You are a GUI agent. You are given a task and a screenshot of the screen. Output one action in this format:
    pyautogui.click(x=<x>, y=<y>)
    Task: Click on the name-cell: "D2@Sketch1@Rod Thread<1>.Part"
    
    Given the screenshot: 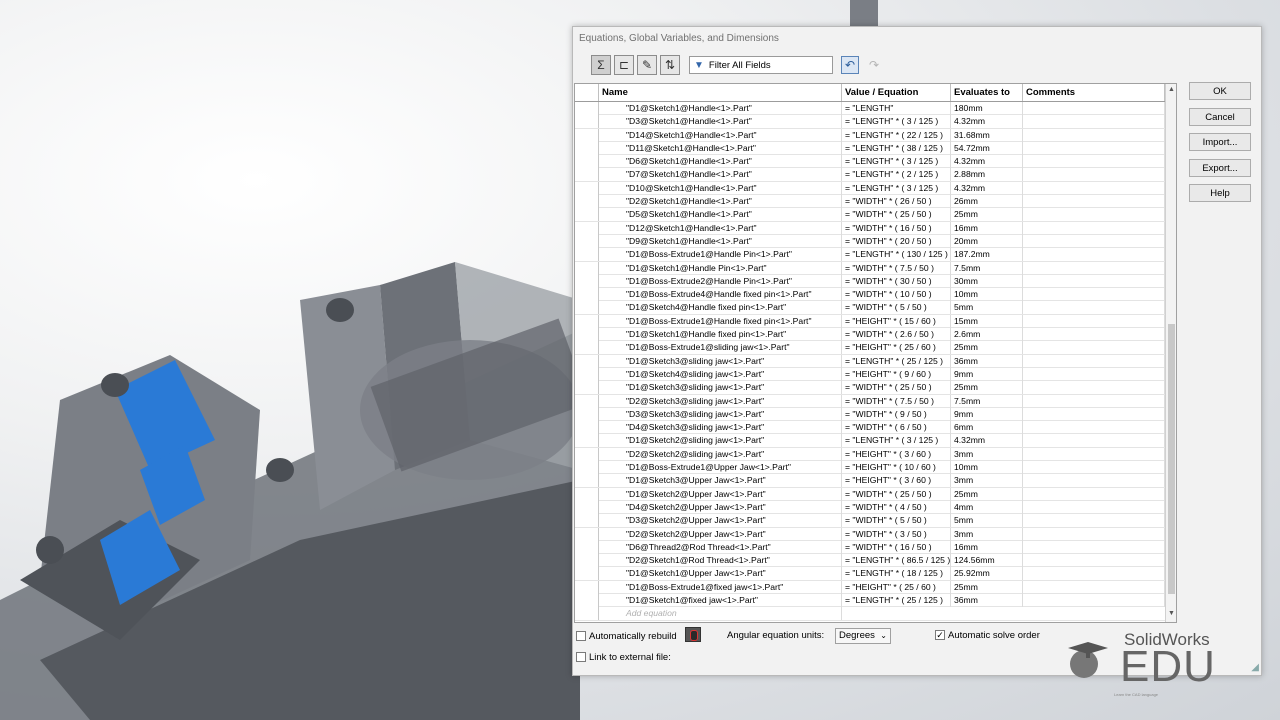 What is the action you would take?
    pyautogui.click(x=720, y=561)
    